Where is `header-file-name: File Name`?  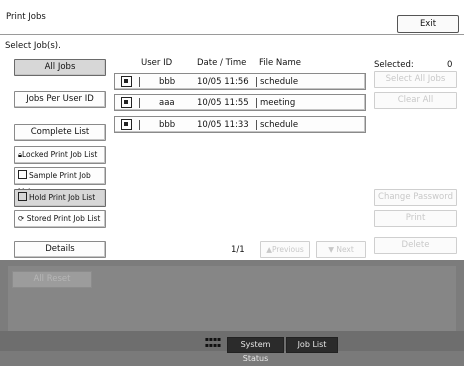 header-file-name: File Name is located at coordinates (280, 63).